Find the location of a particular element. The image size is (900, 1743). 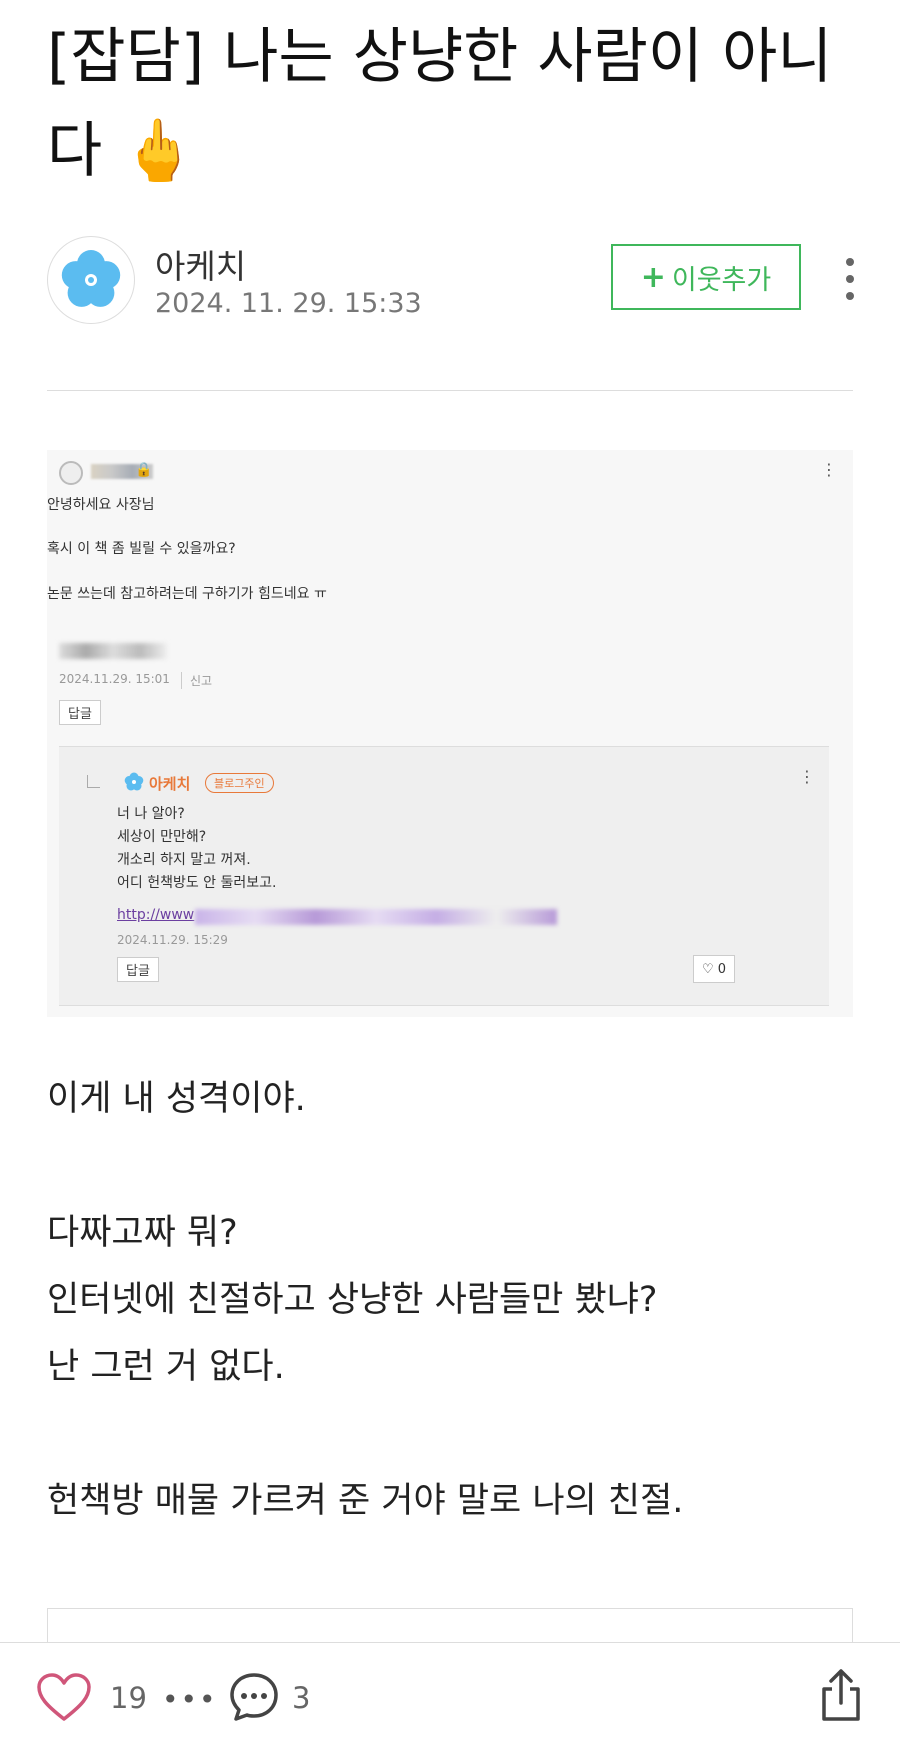

commenter-avatar-icon is located at coordinates (71, 473).